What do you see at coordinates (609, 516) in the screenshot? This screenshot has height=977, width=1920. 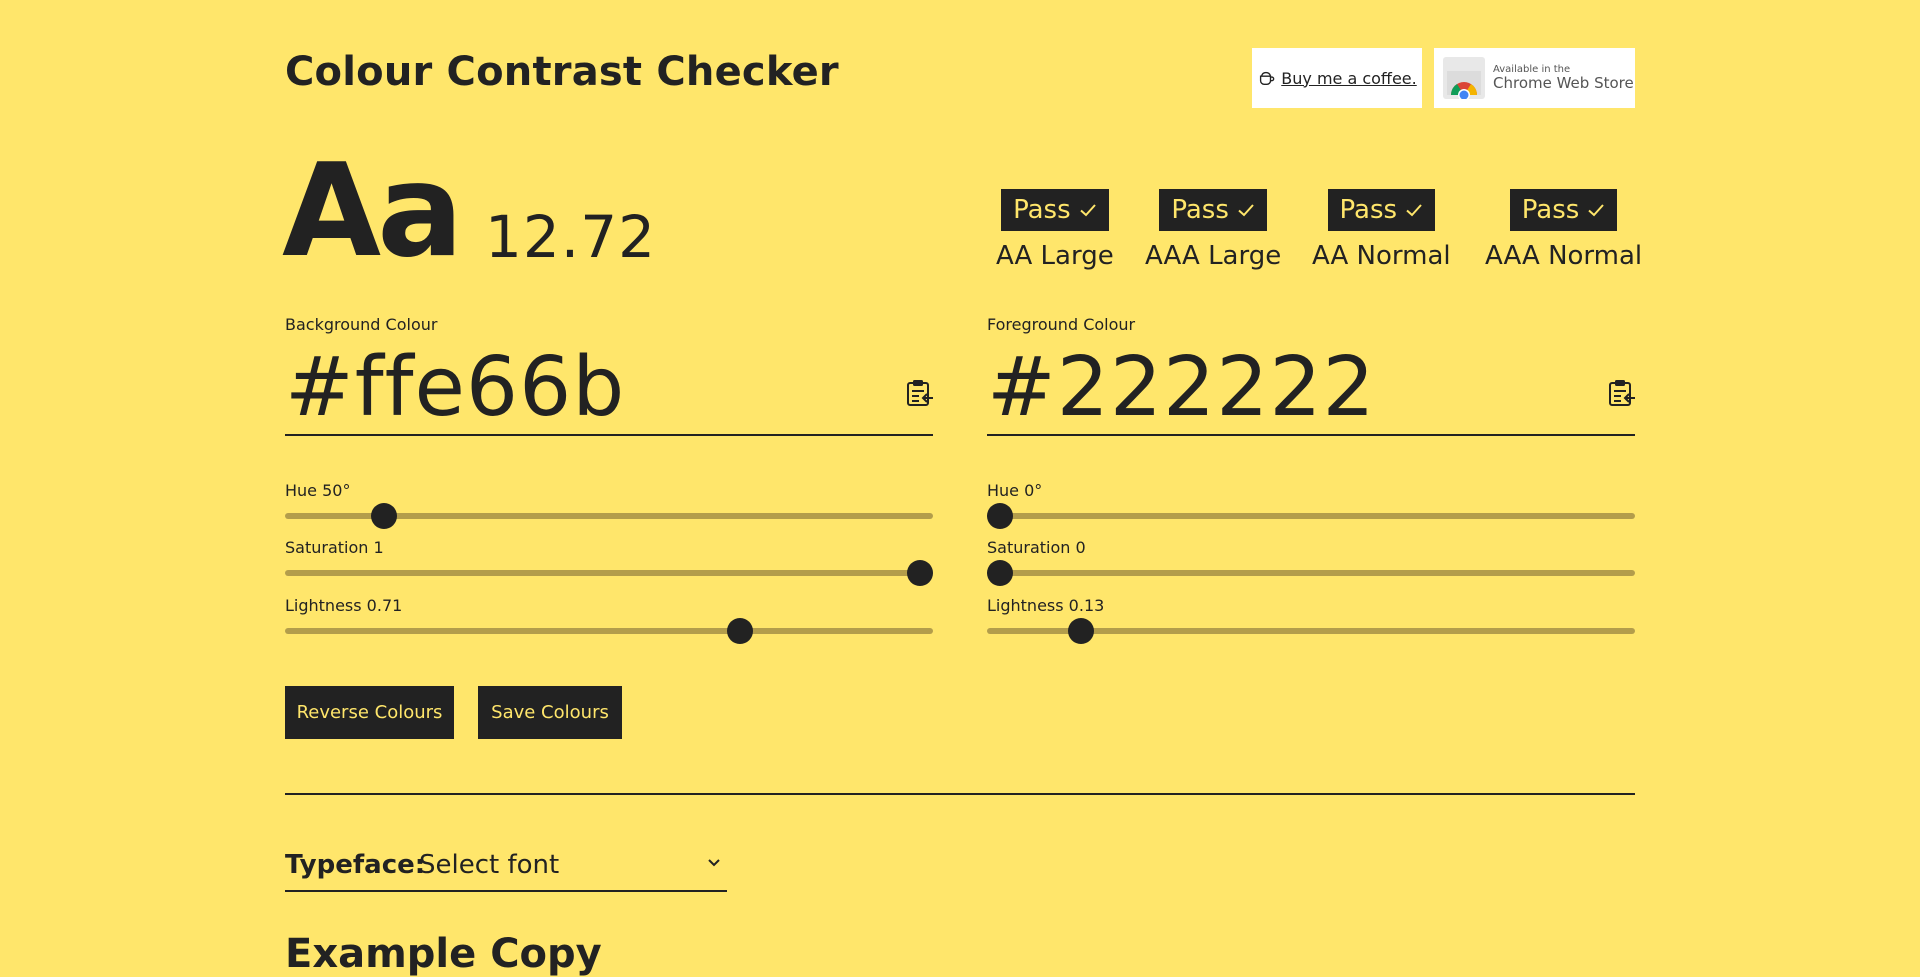 I see `background-hue-track` at bounding box center [609, 516].